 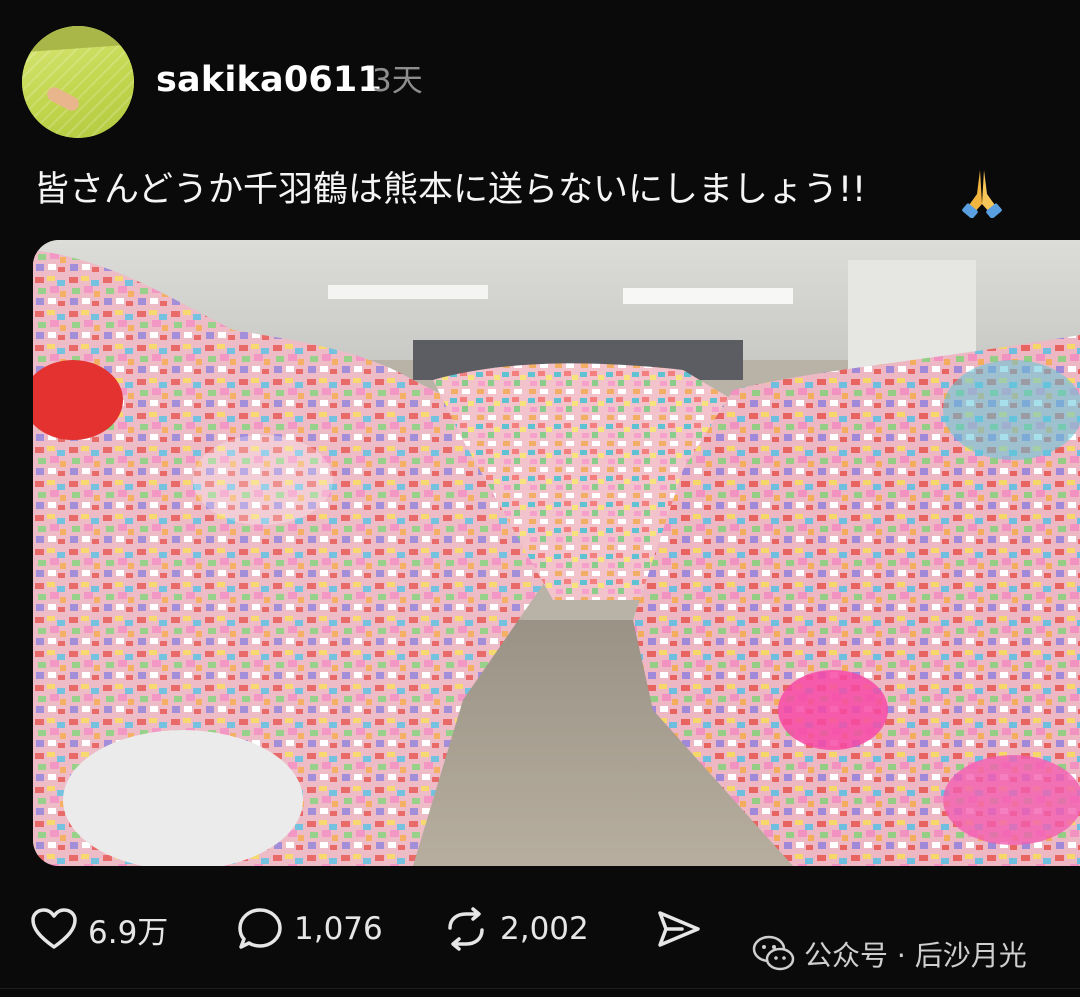 What do you see at coordinates (540, 988) in the screenshot?
I see `divider` at bounding box center [540, 988].